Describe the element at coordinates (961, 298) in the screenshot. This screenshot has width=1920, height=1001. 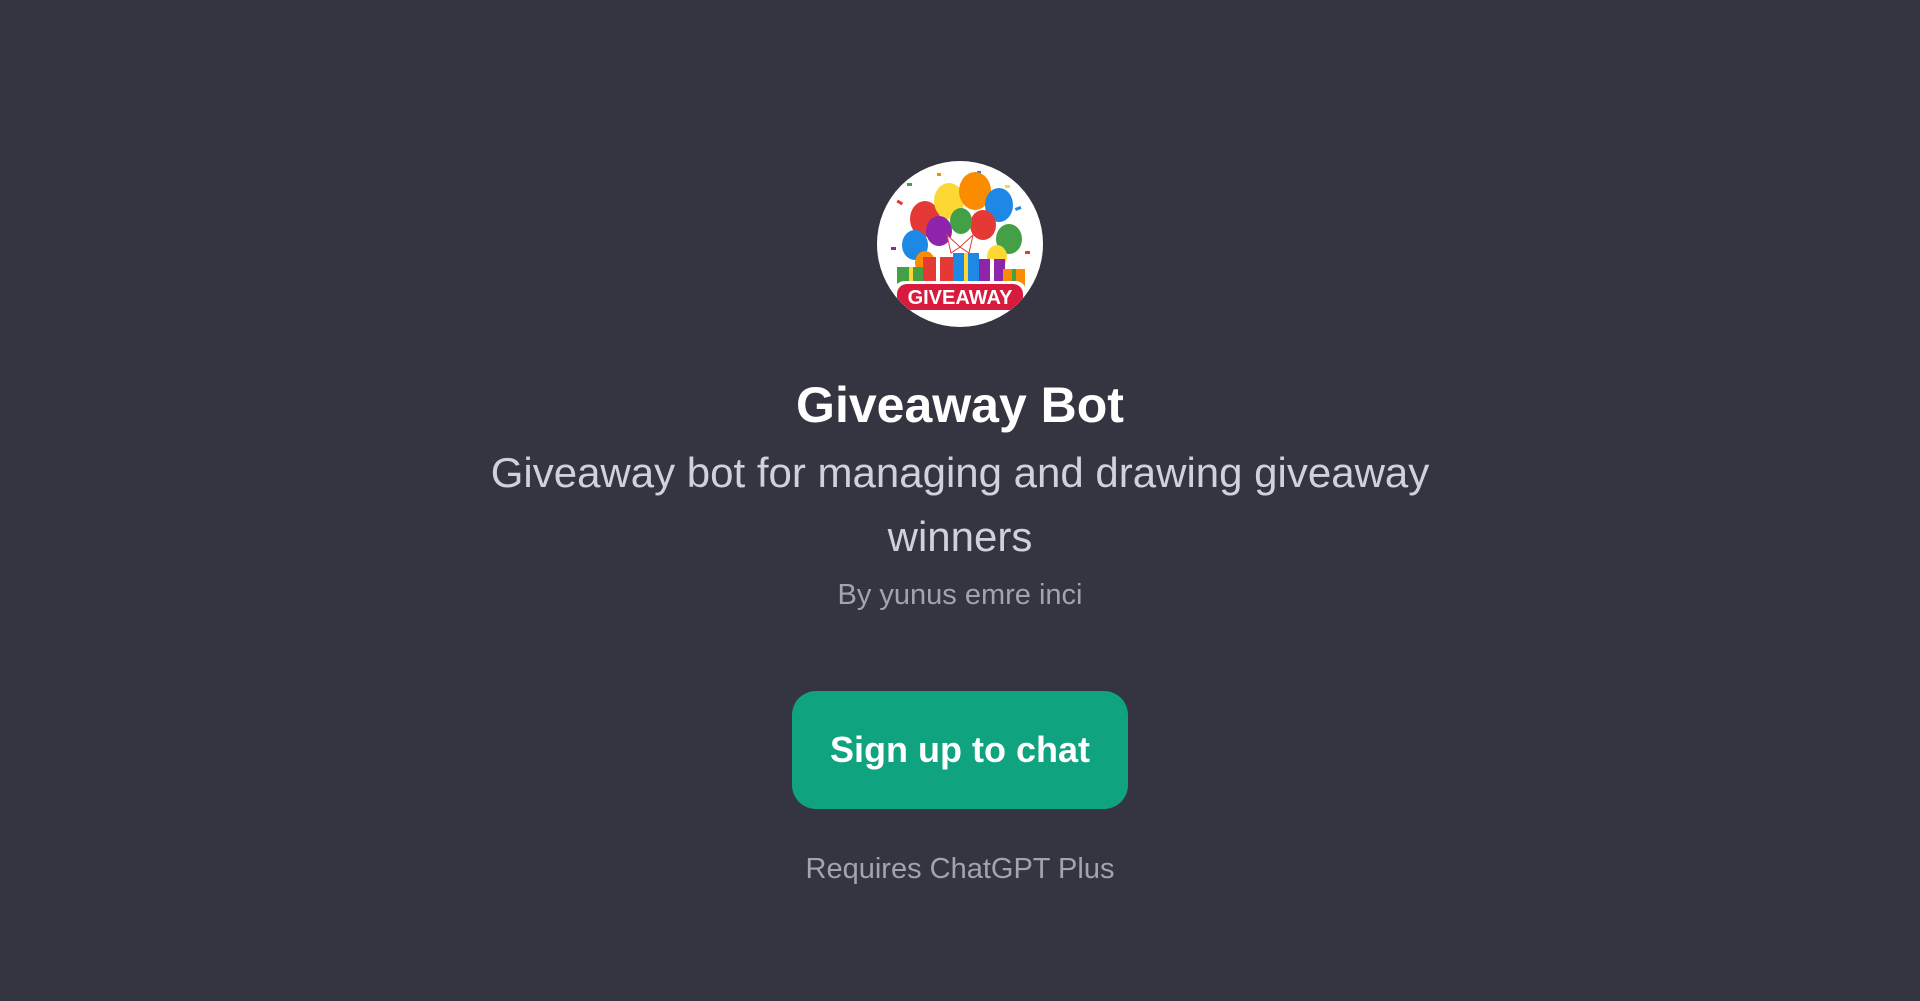
I see `logo-text: GIVEAWAY` at that location.